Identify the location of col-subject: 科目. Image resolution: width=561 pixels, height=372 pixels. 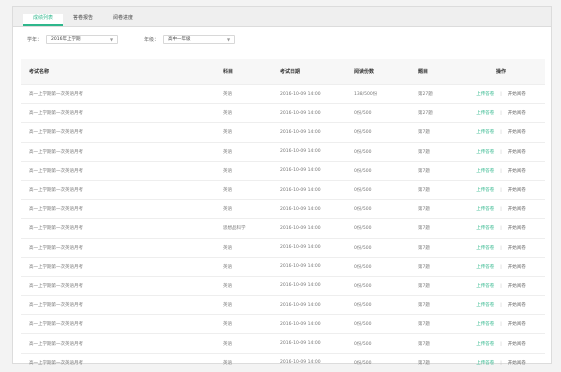
(243, 72).